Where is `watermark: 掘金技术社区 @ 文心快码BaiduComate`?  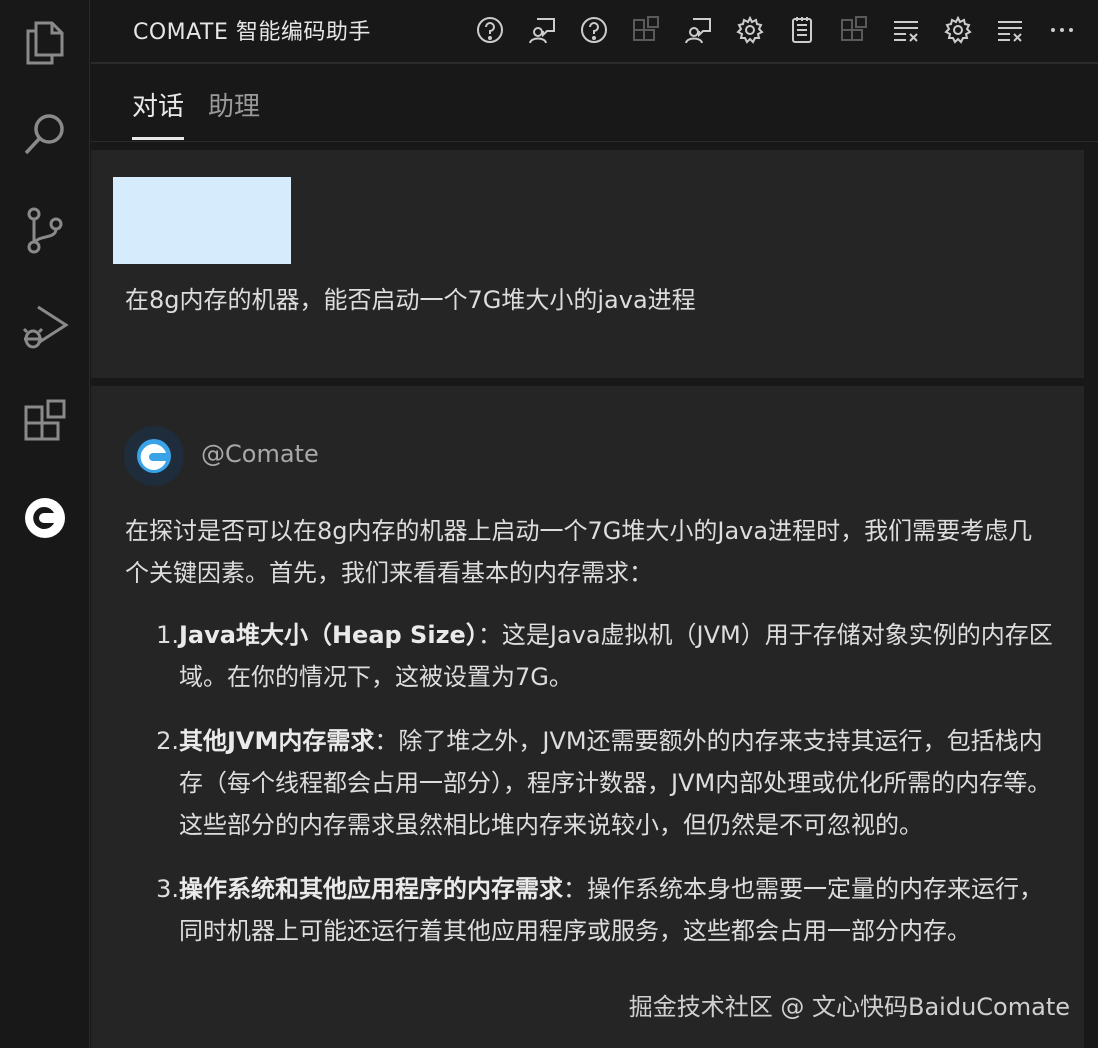
watermark: 掘金技术社区 @ 文心快码BaiduComate is located at coordinates (849, 1007).